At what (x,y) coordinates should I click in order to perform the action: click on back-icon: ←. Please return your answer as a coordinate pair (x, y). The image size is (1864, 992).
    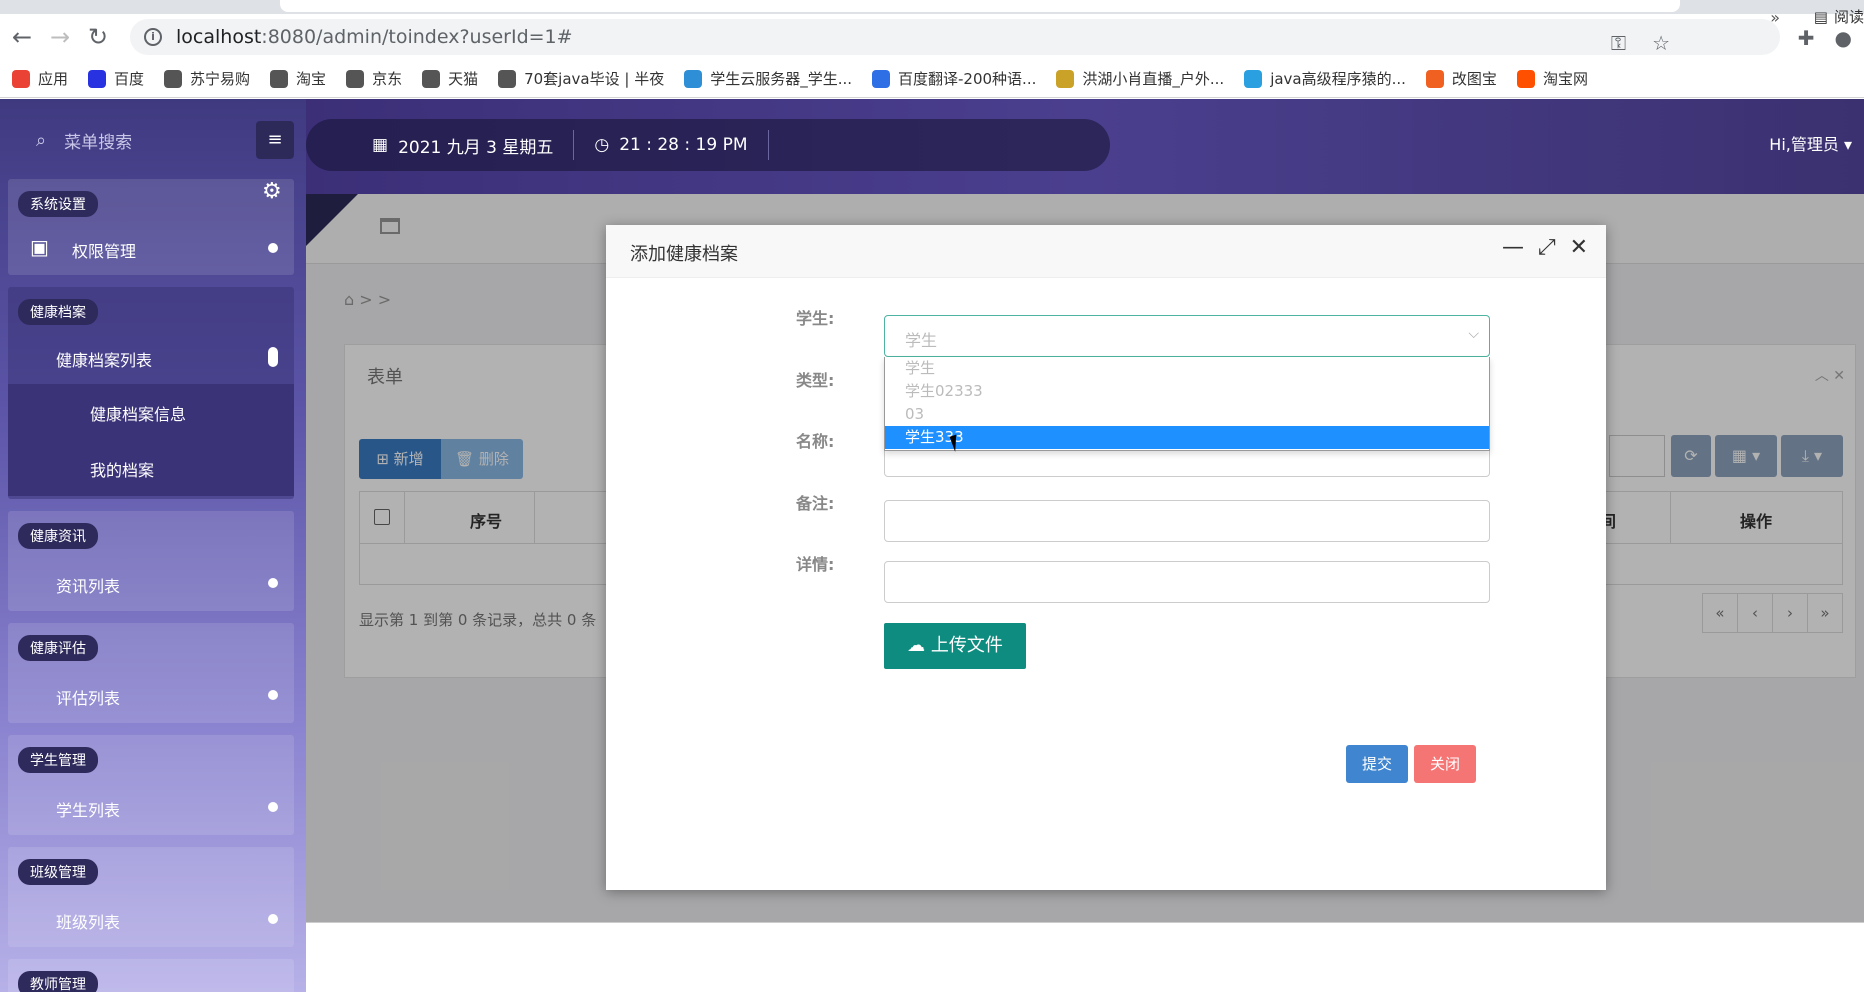
    Looking at the image, I should click on (22, 37).